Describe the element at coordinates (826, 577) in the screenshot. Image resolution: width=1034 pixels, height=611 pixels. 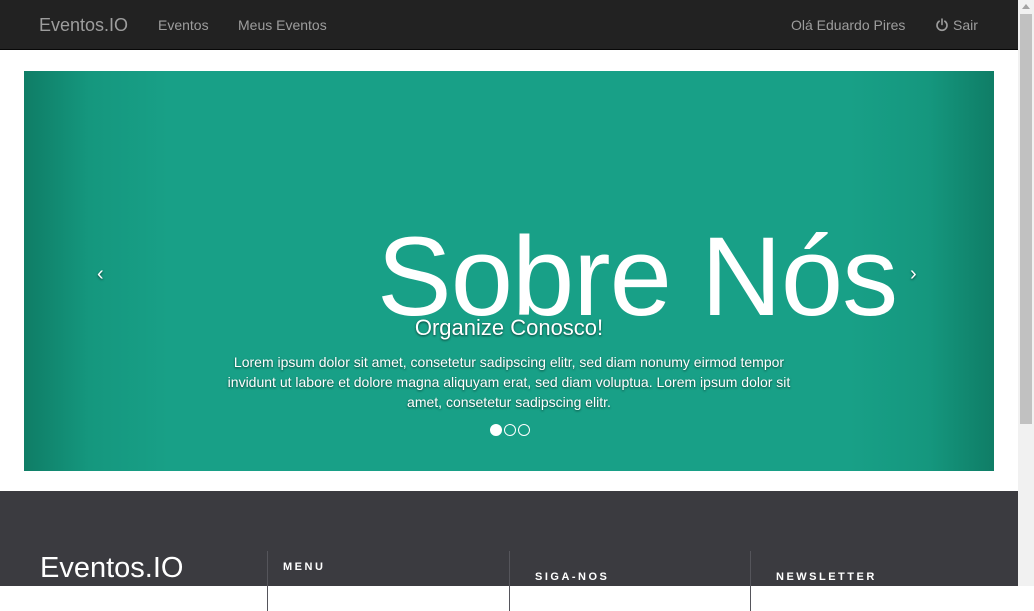
I see `footer-newsletter-heading: NEWSLETTER` at that location.